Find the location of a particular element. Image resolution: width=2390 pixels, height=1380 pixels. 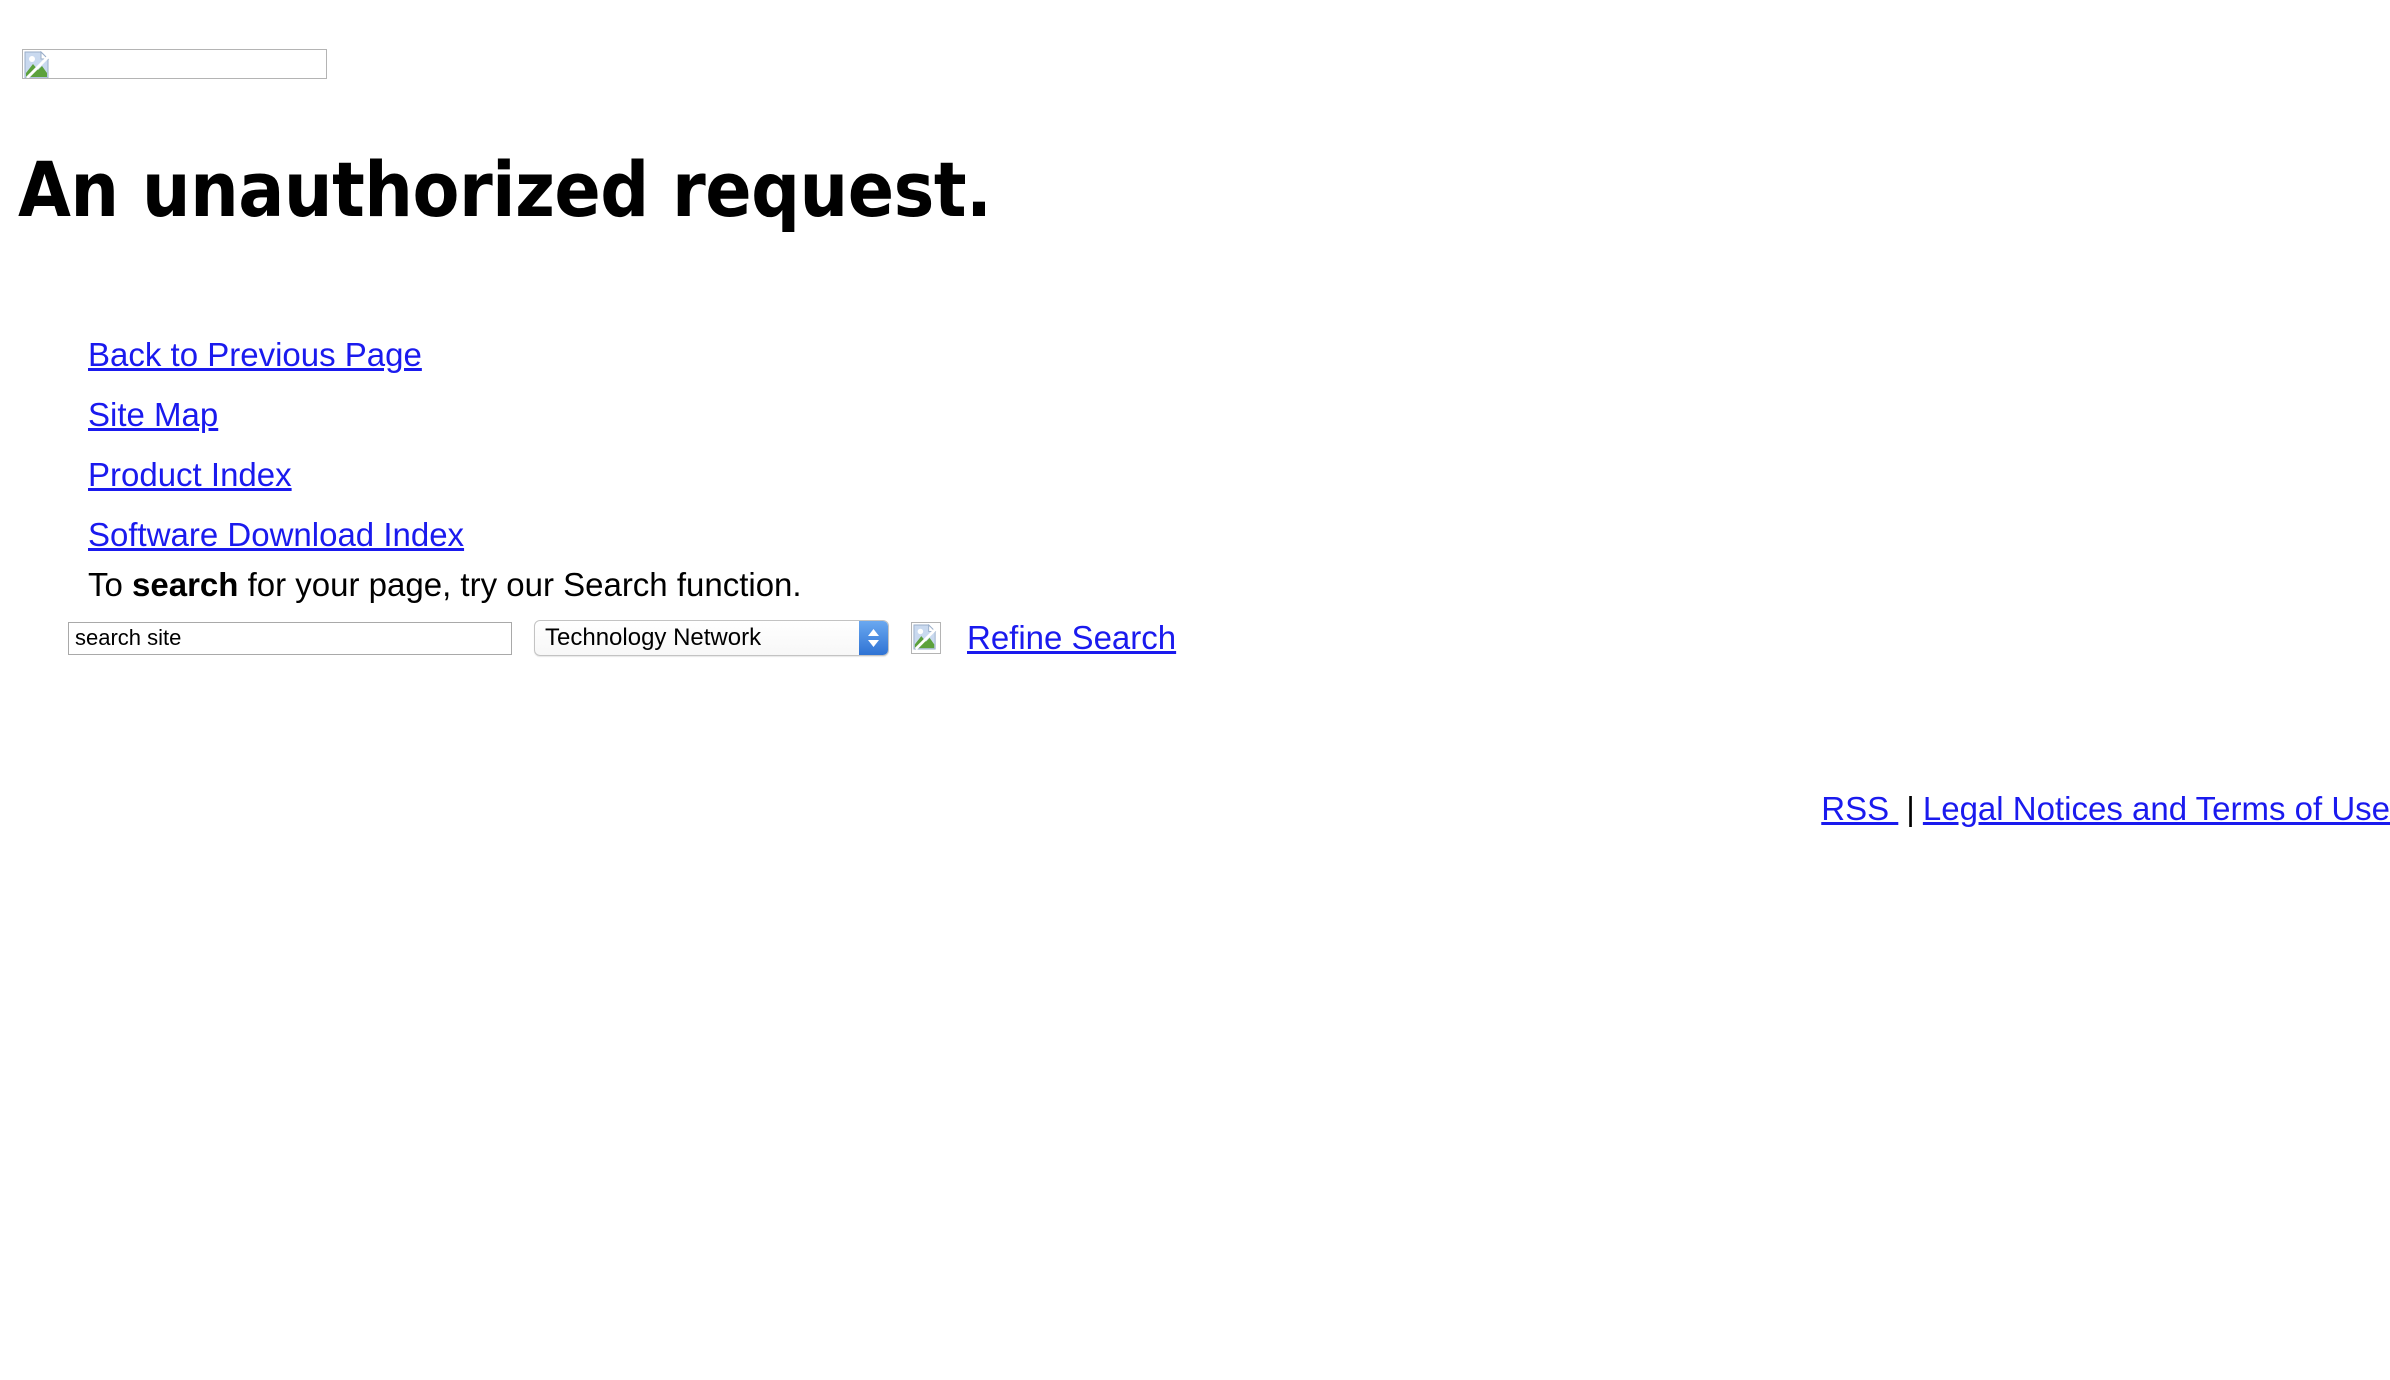

search-scope-select-box: Technology Network is located at coordinates (711, 638).